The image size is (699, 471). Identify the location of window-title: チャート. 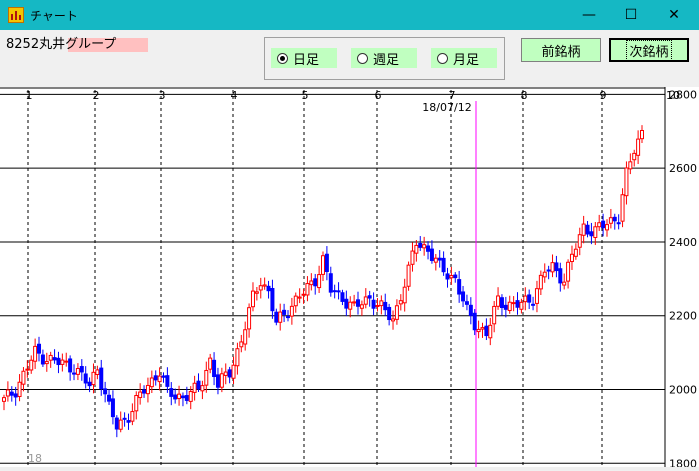
(54, 16).